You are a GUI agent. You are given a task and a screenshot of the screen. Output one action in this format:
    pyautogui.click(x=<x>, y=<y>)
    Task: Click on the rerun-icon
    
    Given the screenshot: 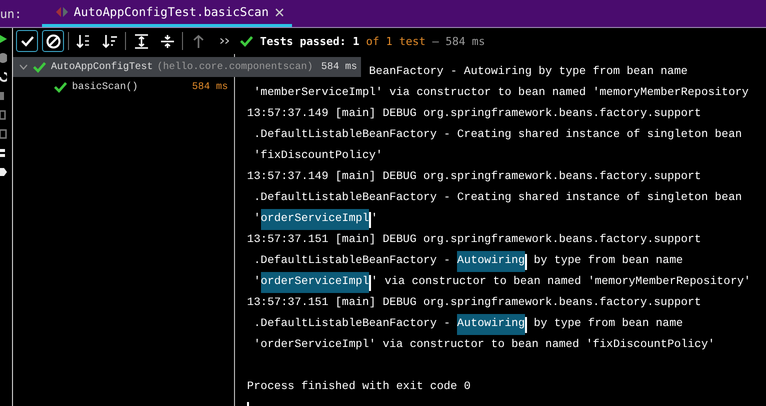 What is the action you would take?
    pyautogui.click(x=3, y=77)
    